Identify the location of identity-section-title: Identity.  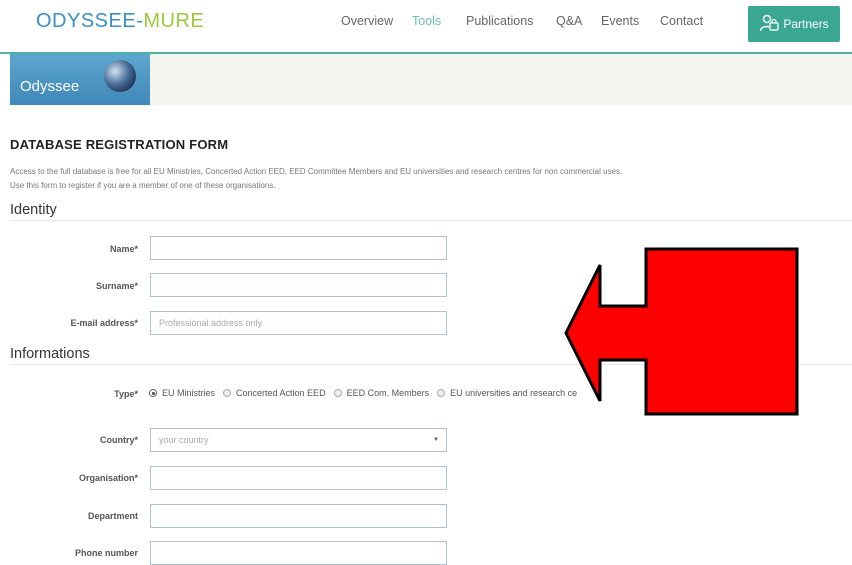
(33, 210).